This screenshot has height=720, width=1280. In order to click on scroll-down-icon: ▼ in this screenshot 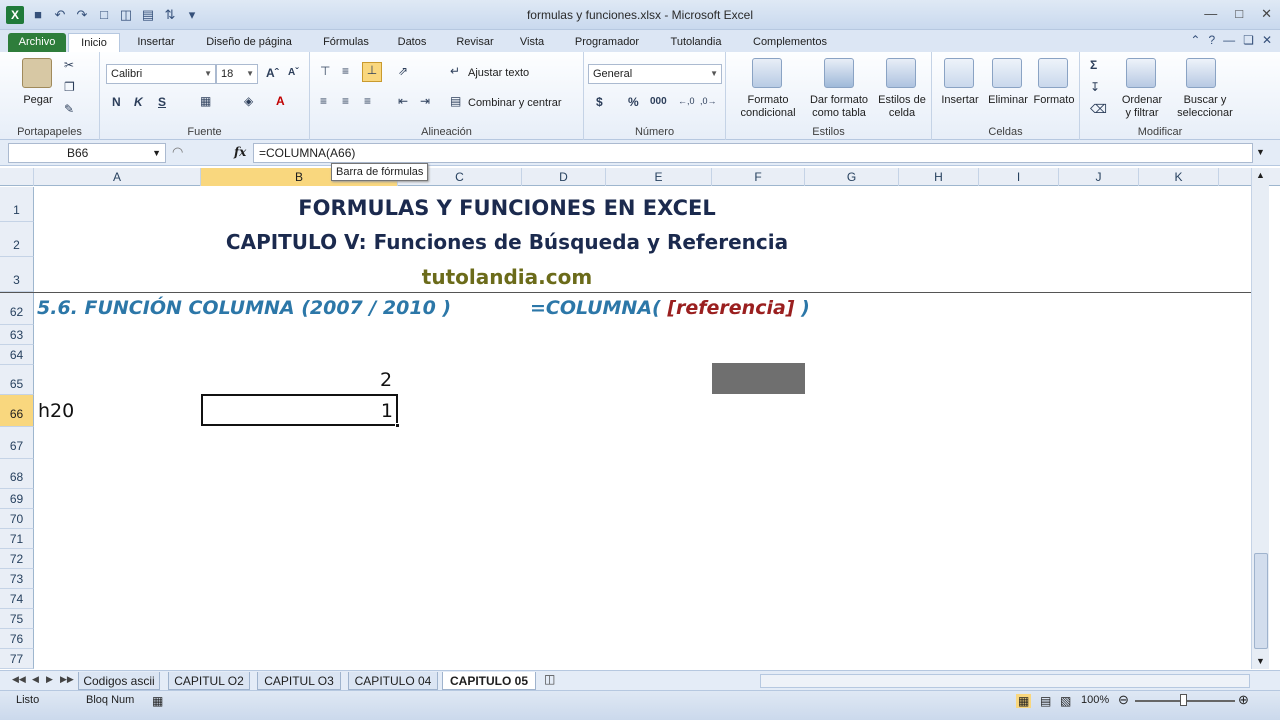, I will do `click(1260, 661)`.